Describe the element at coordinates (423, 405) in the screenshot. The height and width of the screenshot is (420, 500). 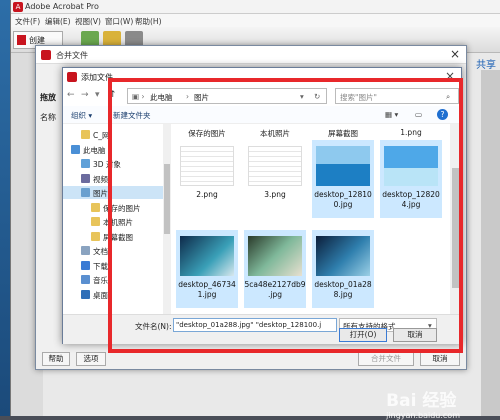
I see `watermark: Bai 经验 jingyan.baidu.com` at that location.